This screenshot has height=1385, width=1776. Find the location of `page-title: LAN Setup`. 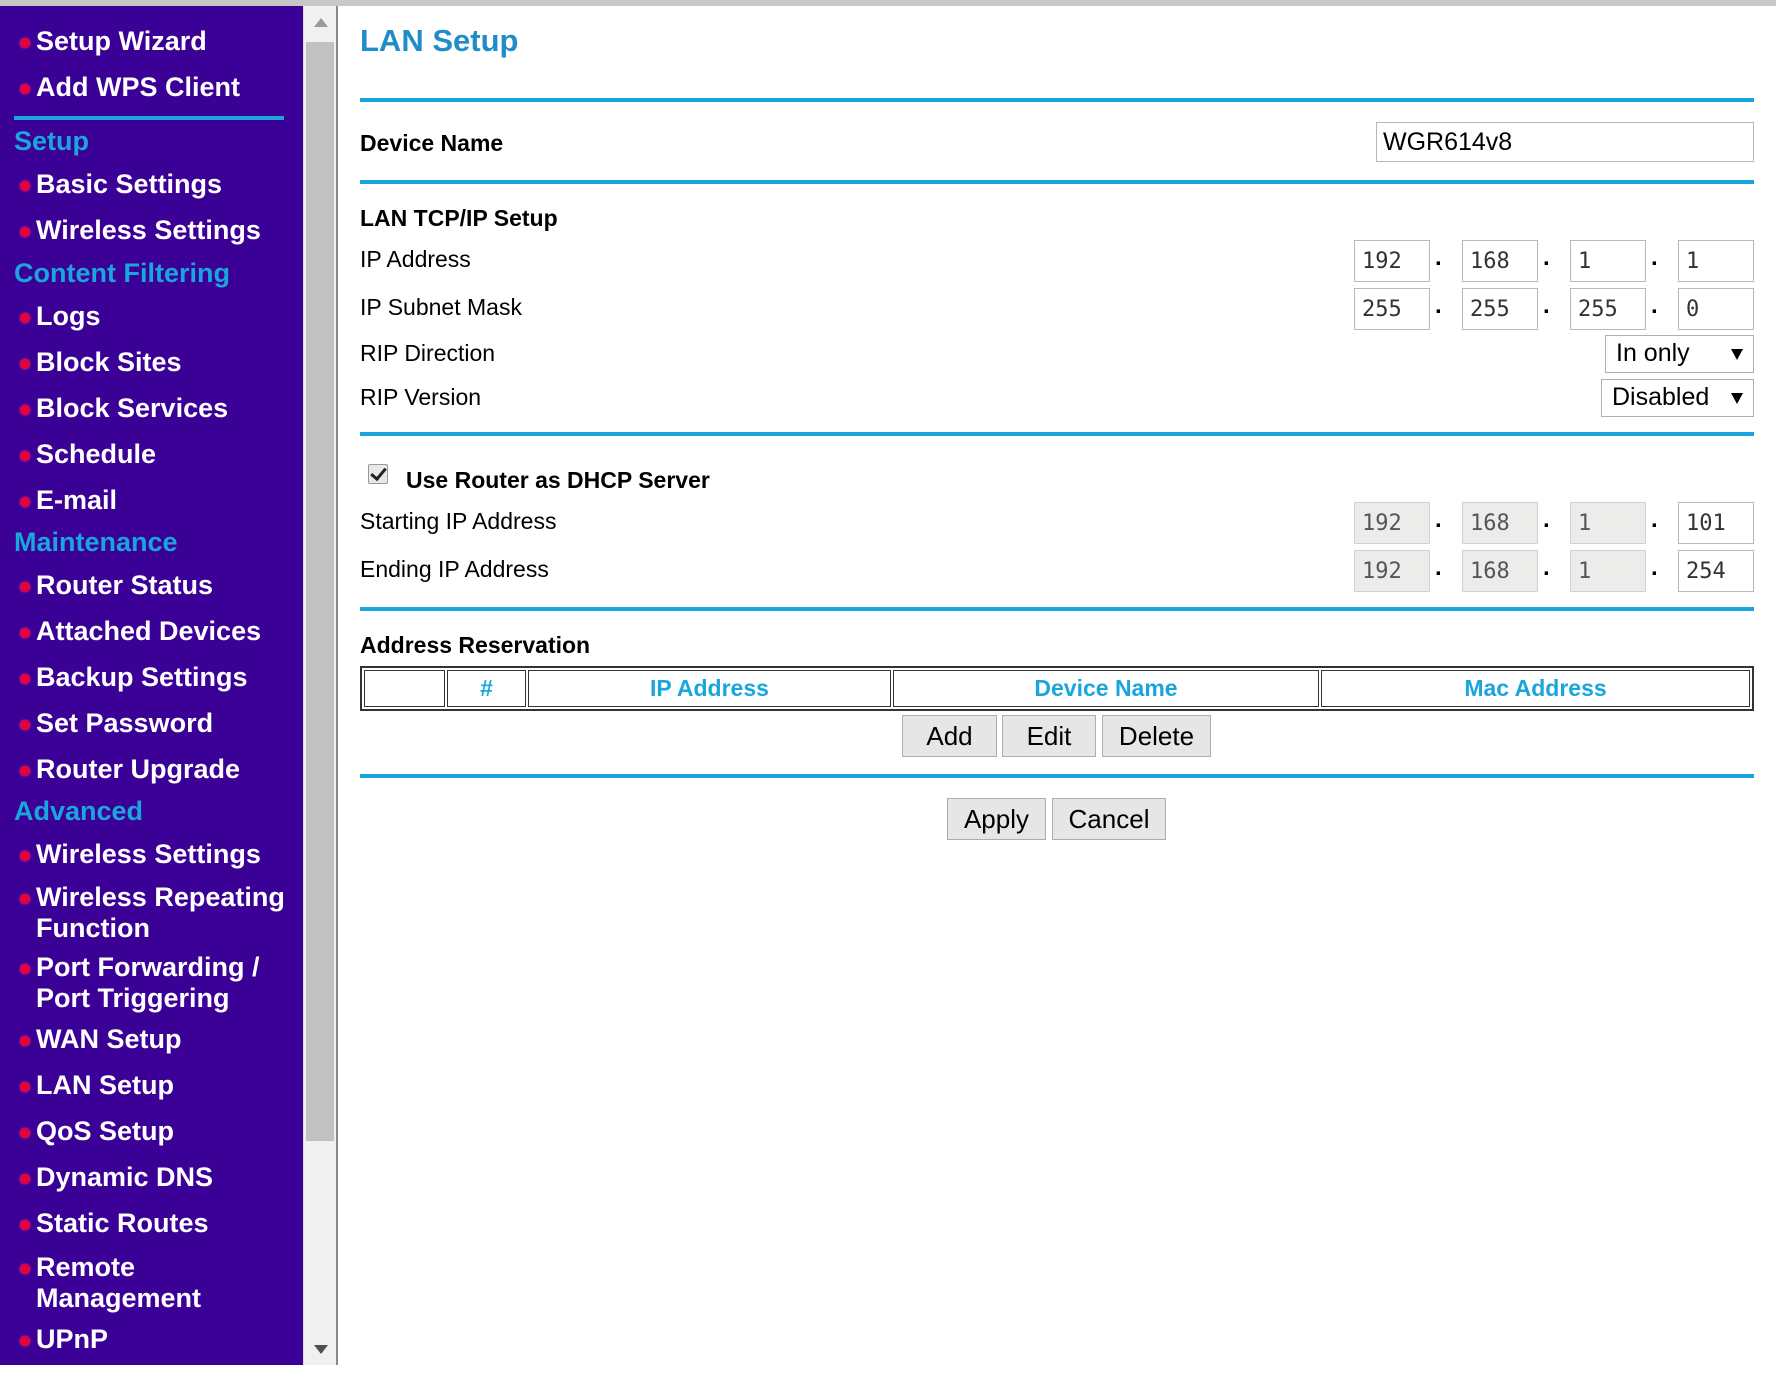

page-title: LAN Setup is located at coordinates (439, 40).